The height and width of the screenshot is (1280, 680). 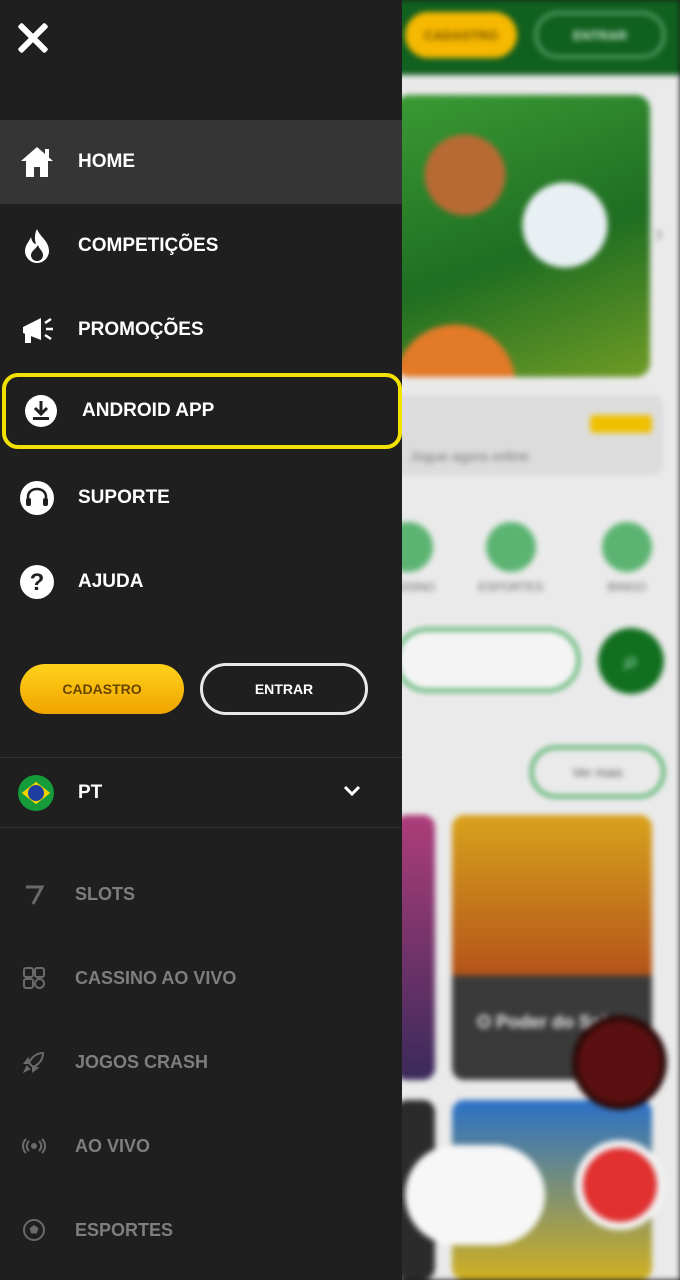 I want to click on rocket-icon, so click(x=34, y=1062).